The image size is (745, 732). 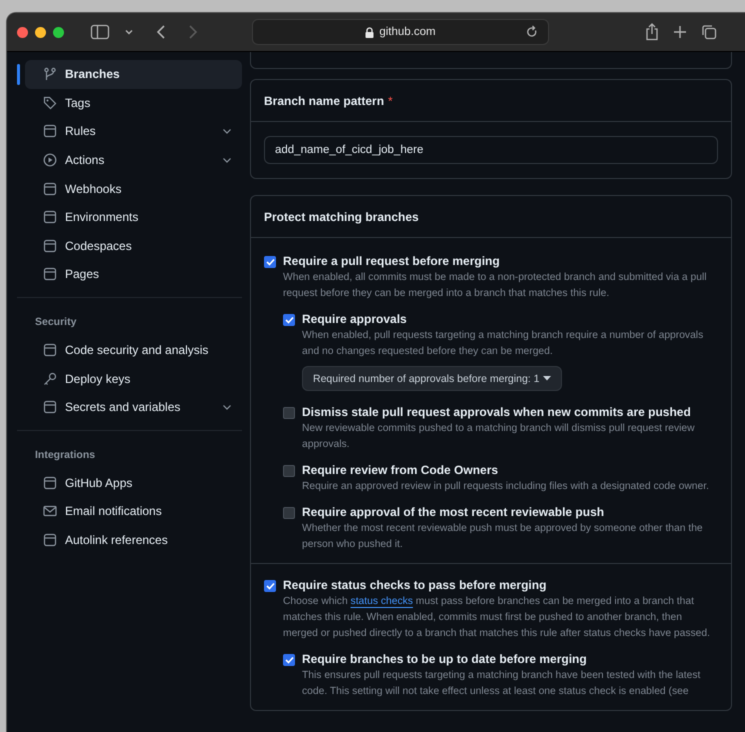 What do you see at coordinates (400, 32) in the screenshot?
I see `address-bar: github.com` at bounding box center [400, 32].